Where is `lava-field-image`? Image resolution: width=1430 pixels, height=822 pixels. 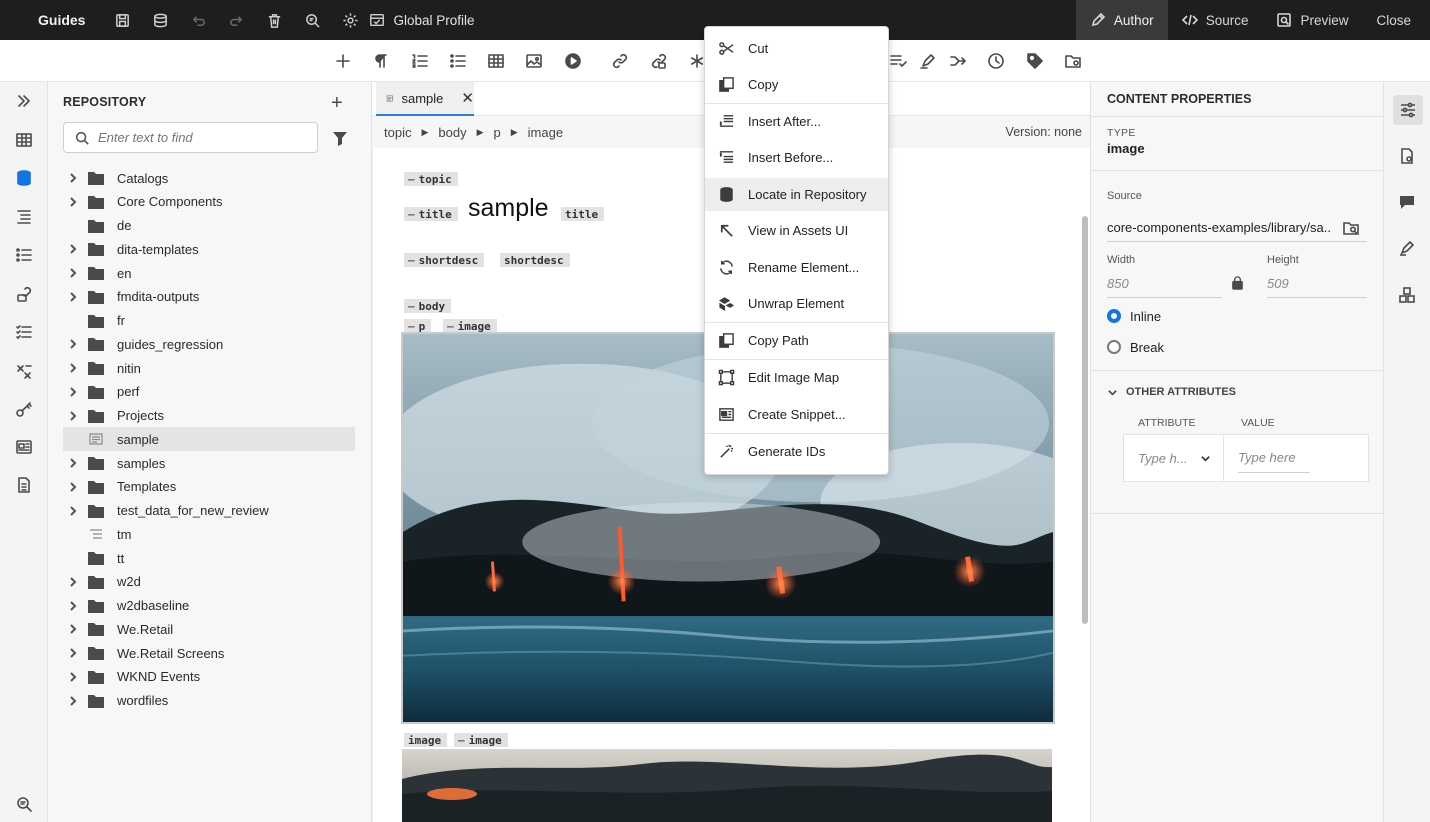
lava-field-image is located at coordinates (727, 785).